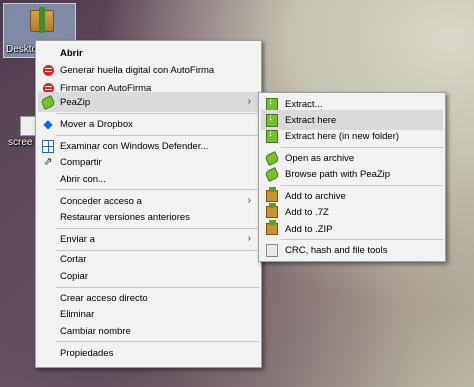 The width and height of the screenshot is (474, 387). I want to click on menu-item-cambiar-nombre: Cambiar nombre, so click(148, 331).